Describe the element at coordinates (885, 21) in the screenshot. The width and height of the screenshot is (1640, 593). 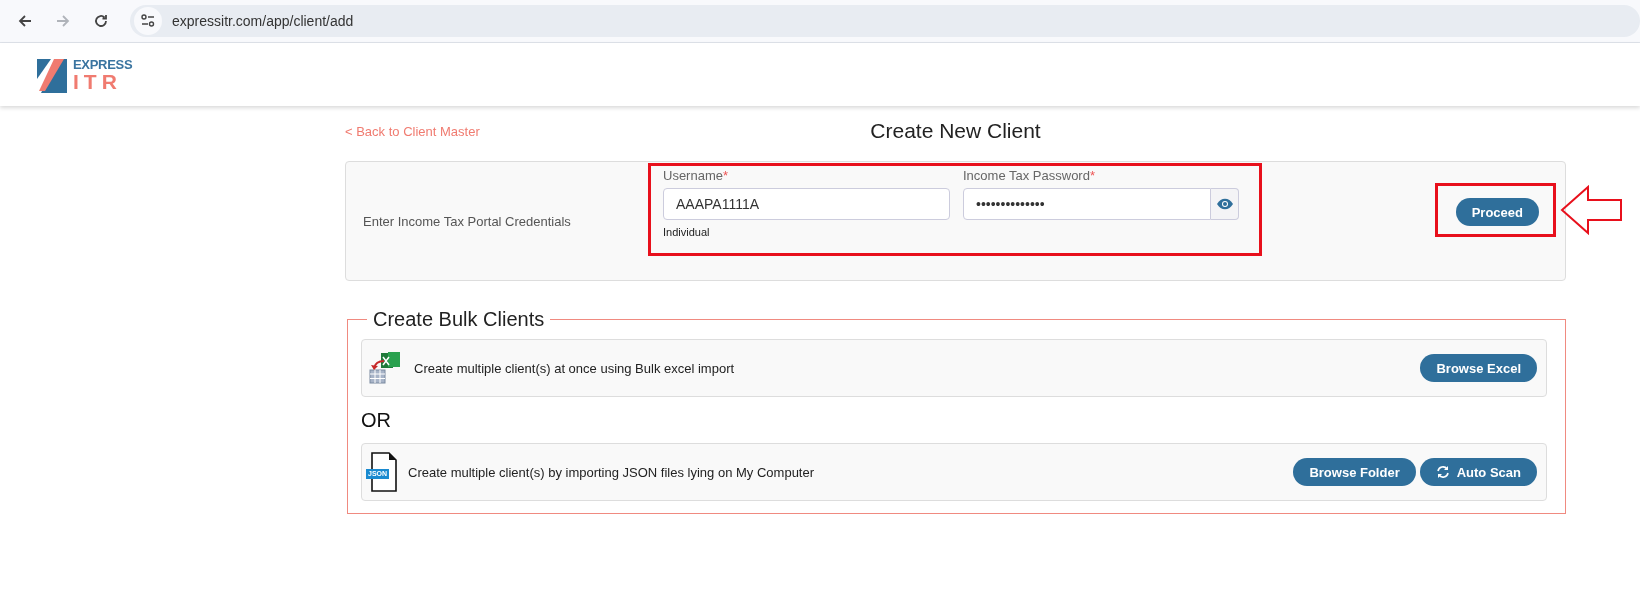
I see `address-bar: expressitr.com/app/client/add` at that location.